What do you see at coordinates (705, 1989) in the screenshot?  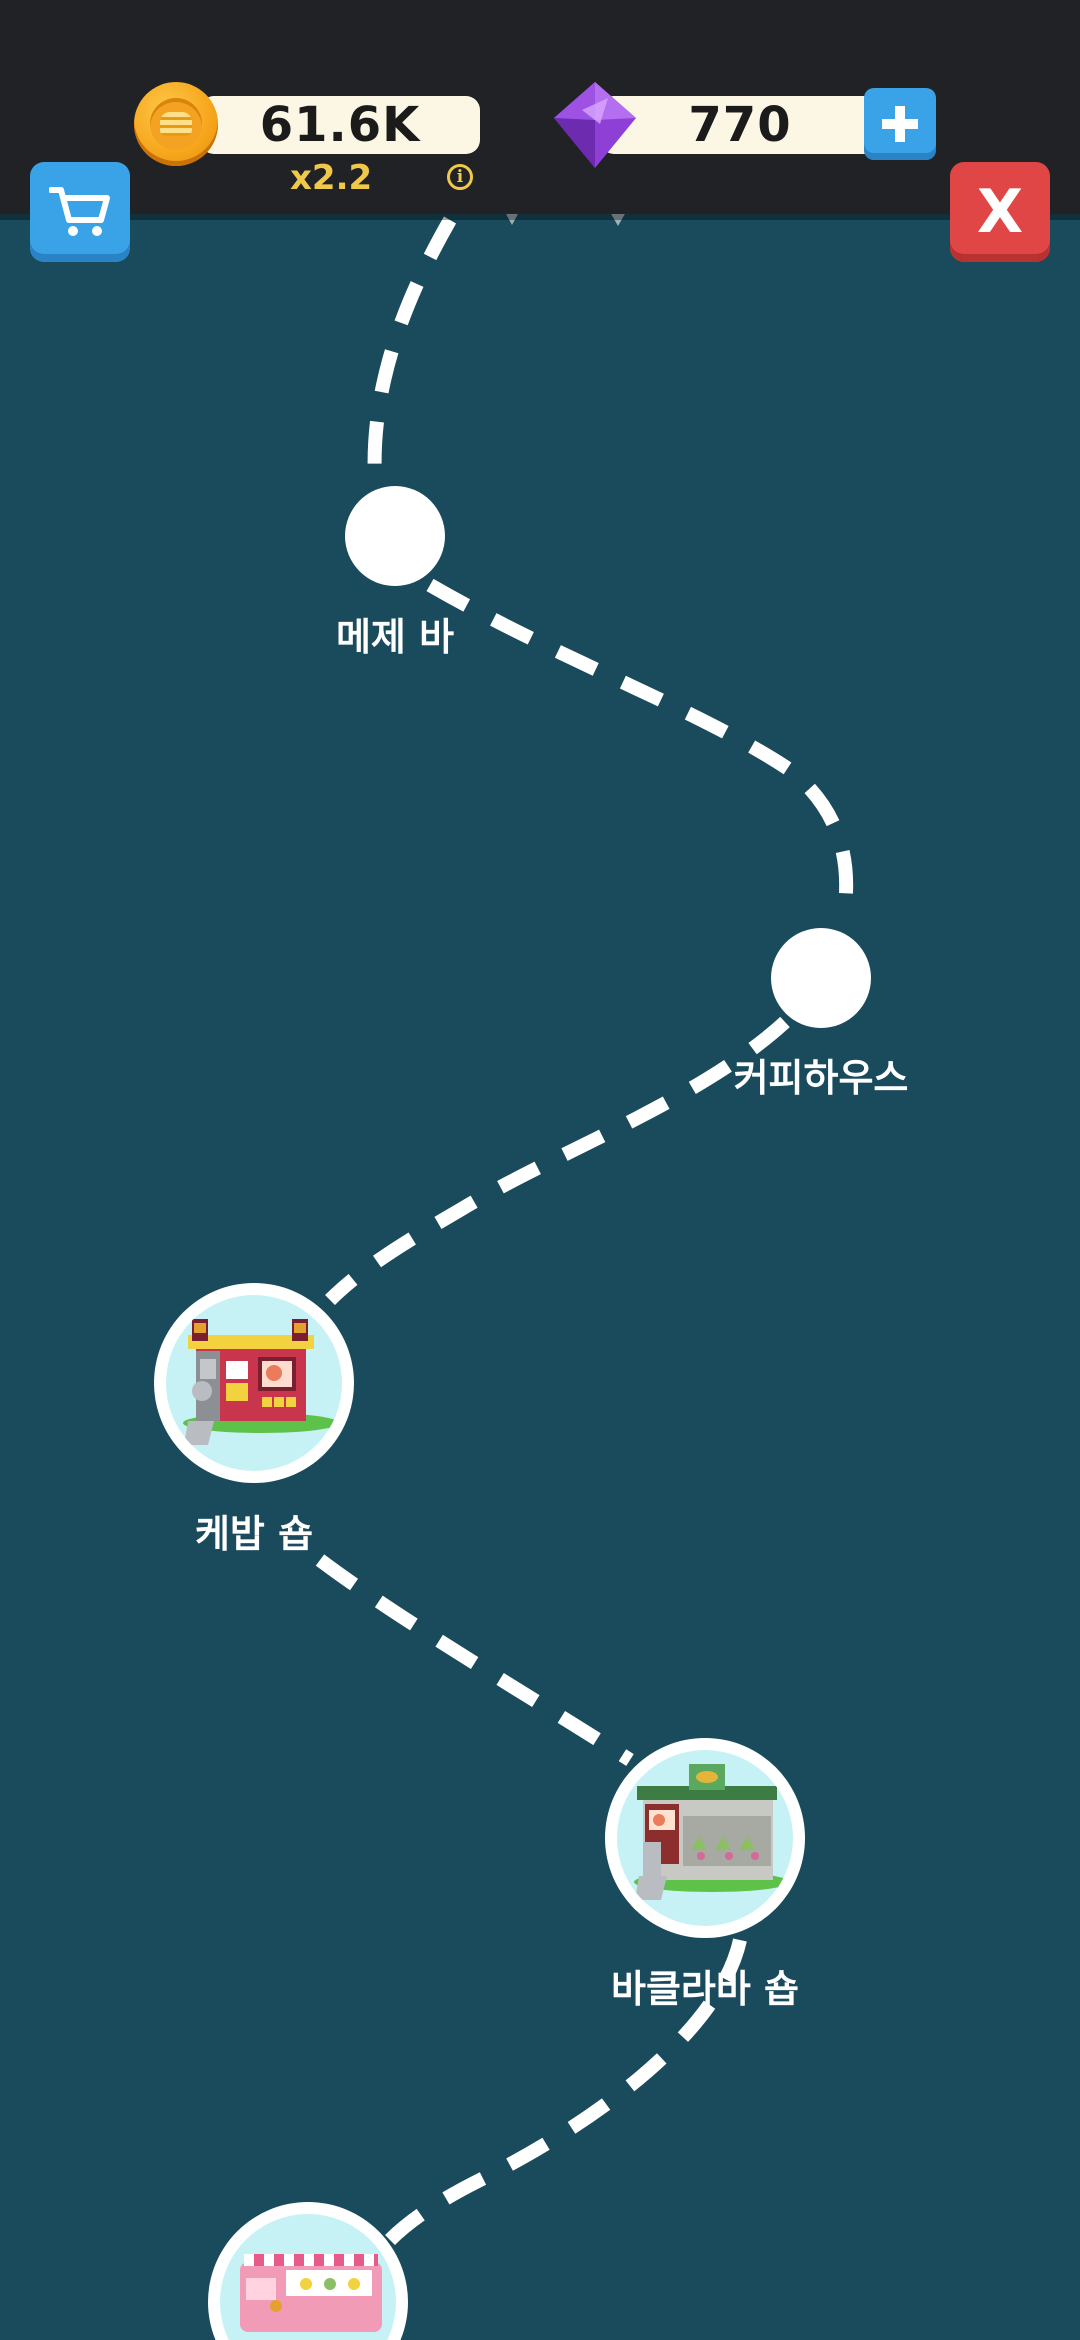 I see `stop-label-baklava-shop: 바클라바 숍` at bounding box center [705, 1989].